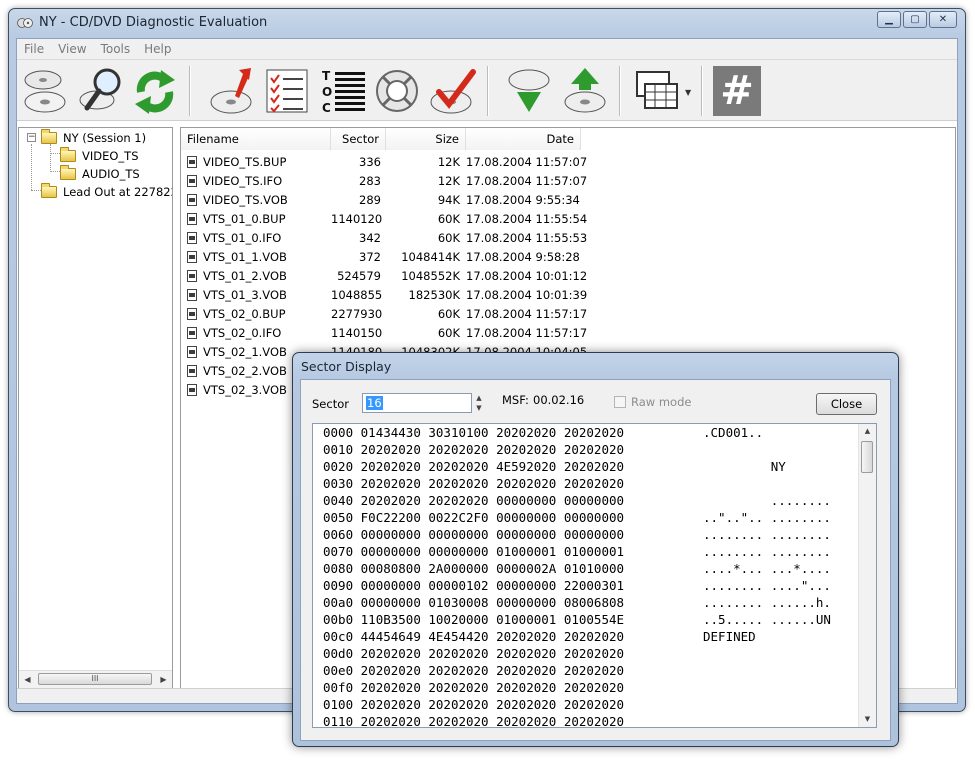 The height and width of the screenshot is (764, 975). I want to click on file-date: 17.08.2004 9:58:28, so click(523, 257).